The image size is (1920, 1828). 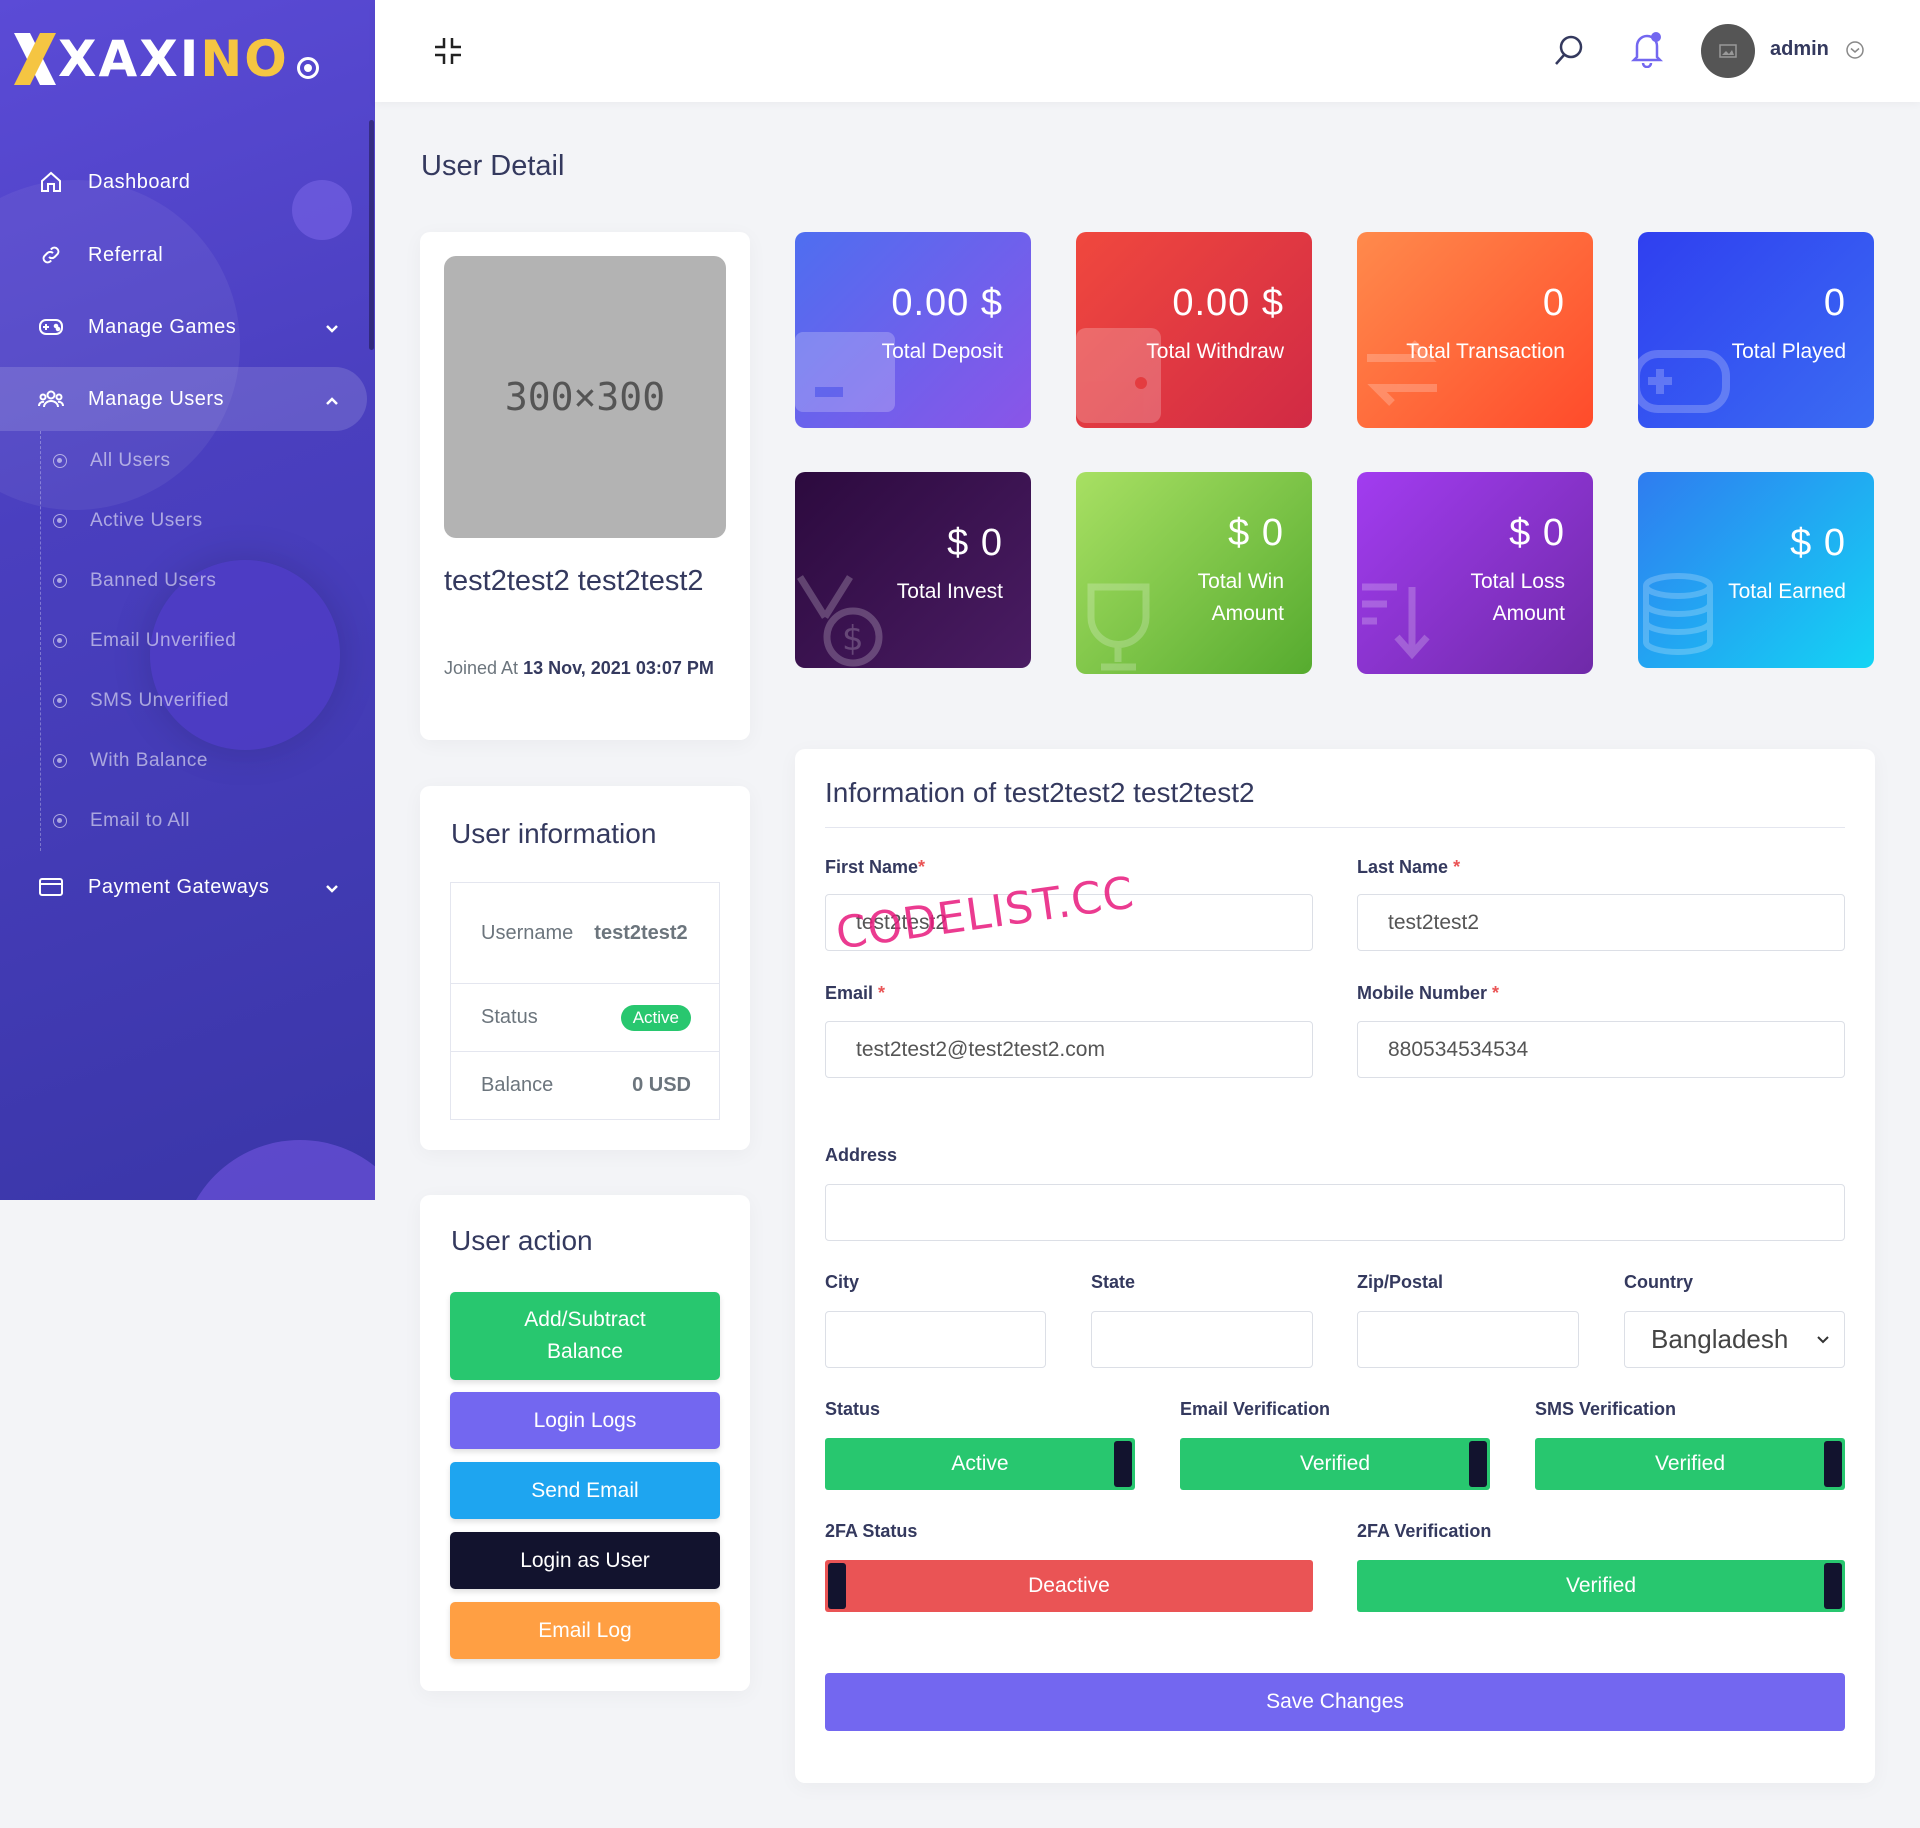 What do you see at coordinates (1335, 1212) in the screenshot?
I see `address-input` at bounding box center [1335, 1212].